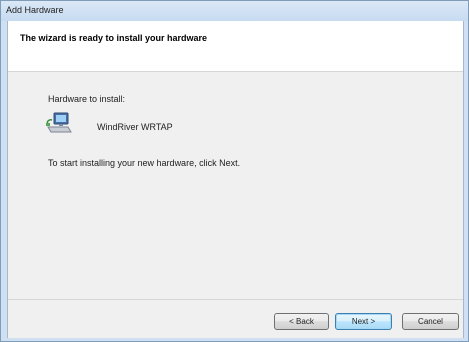 The image size is (469, 342). What do you see at coordinates (35, 10) in the screenshot?
I see `window-title: Add Hardware` at bounding box center [35, 10].